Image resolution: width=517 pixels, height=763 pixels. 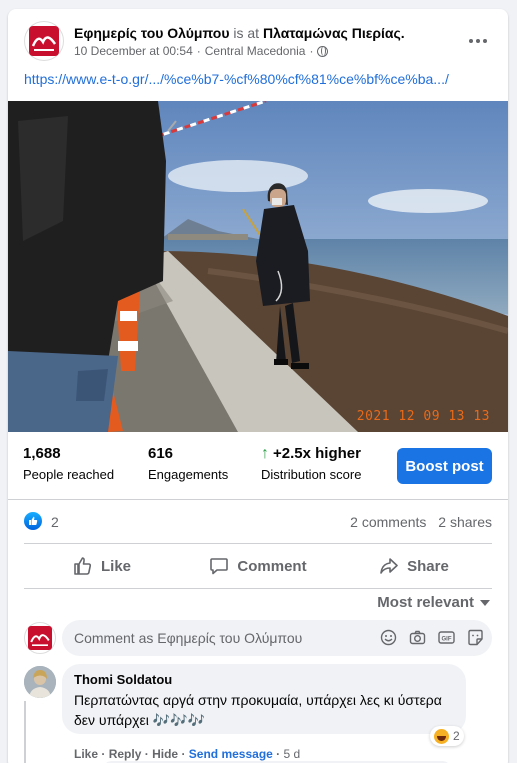 What do you see at coordinates (231, 754) in the screenshot?
I see `send-message-link: Send message` at bounding box center [231, 754].